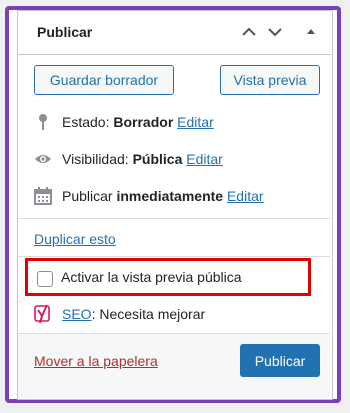  I want to click on panel-header: Publicar, so click(174, 32).